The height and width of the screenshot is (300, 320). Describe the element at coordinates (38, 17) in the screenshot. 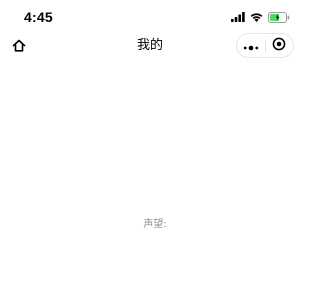

I see `status-time: 4:45` at that location.